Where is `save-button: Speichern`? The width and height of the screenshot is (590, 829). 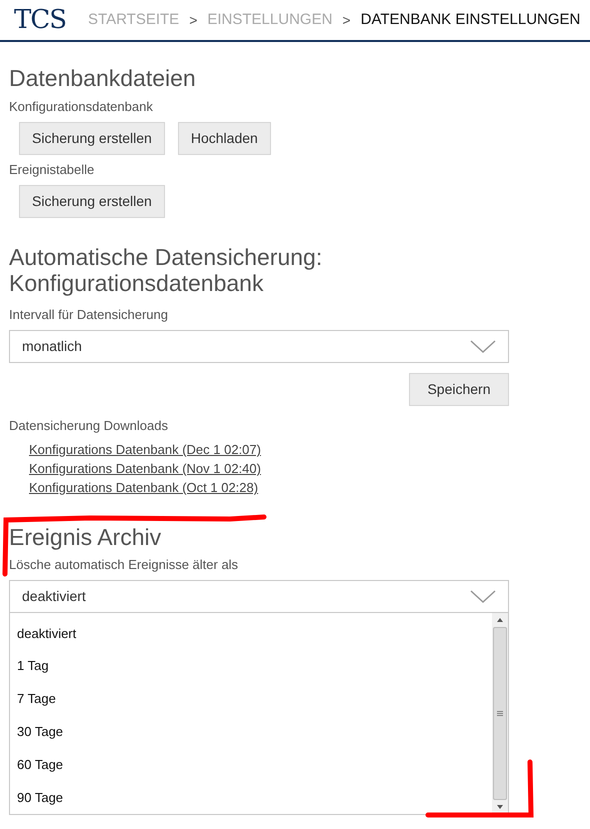 save-button: Speichern is located at coordinates (459, 389).